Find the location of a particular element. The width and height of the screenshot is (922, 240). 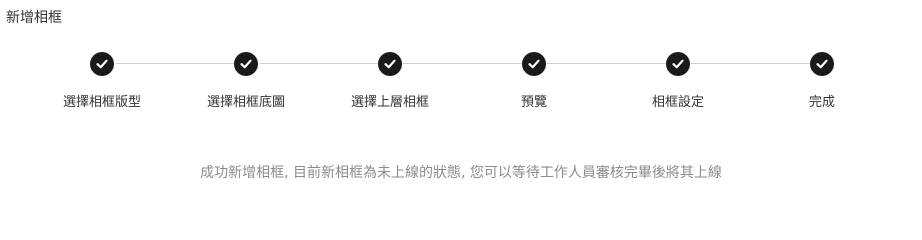

step-label: 完成 is located at coordinates (821, 102).